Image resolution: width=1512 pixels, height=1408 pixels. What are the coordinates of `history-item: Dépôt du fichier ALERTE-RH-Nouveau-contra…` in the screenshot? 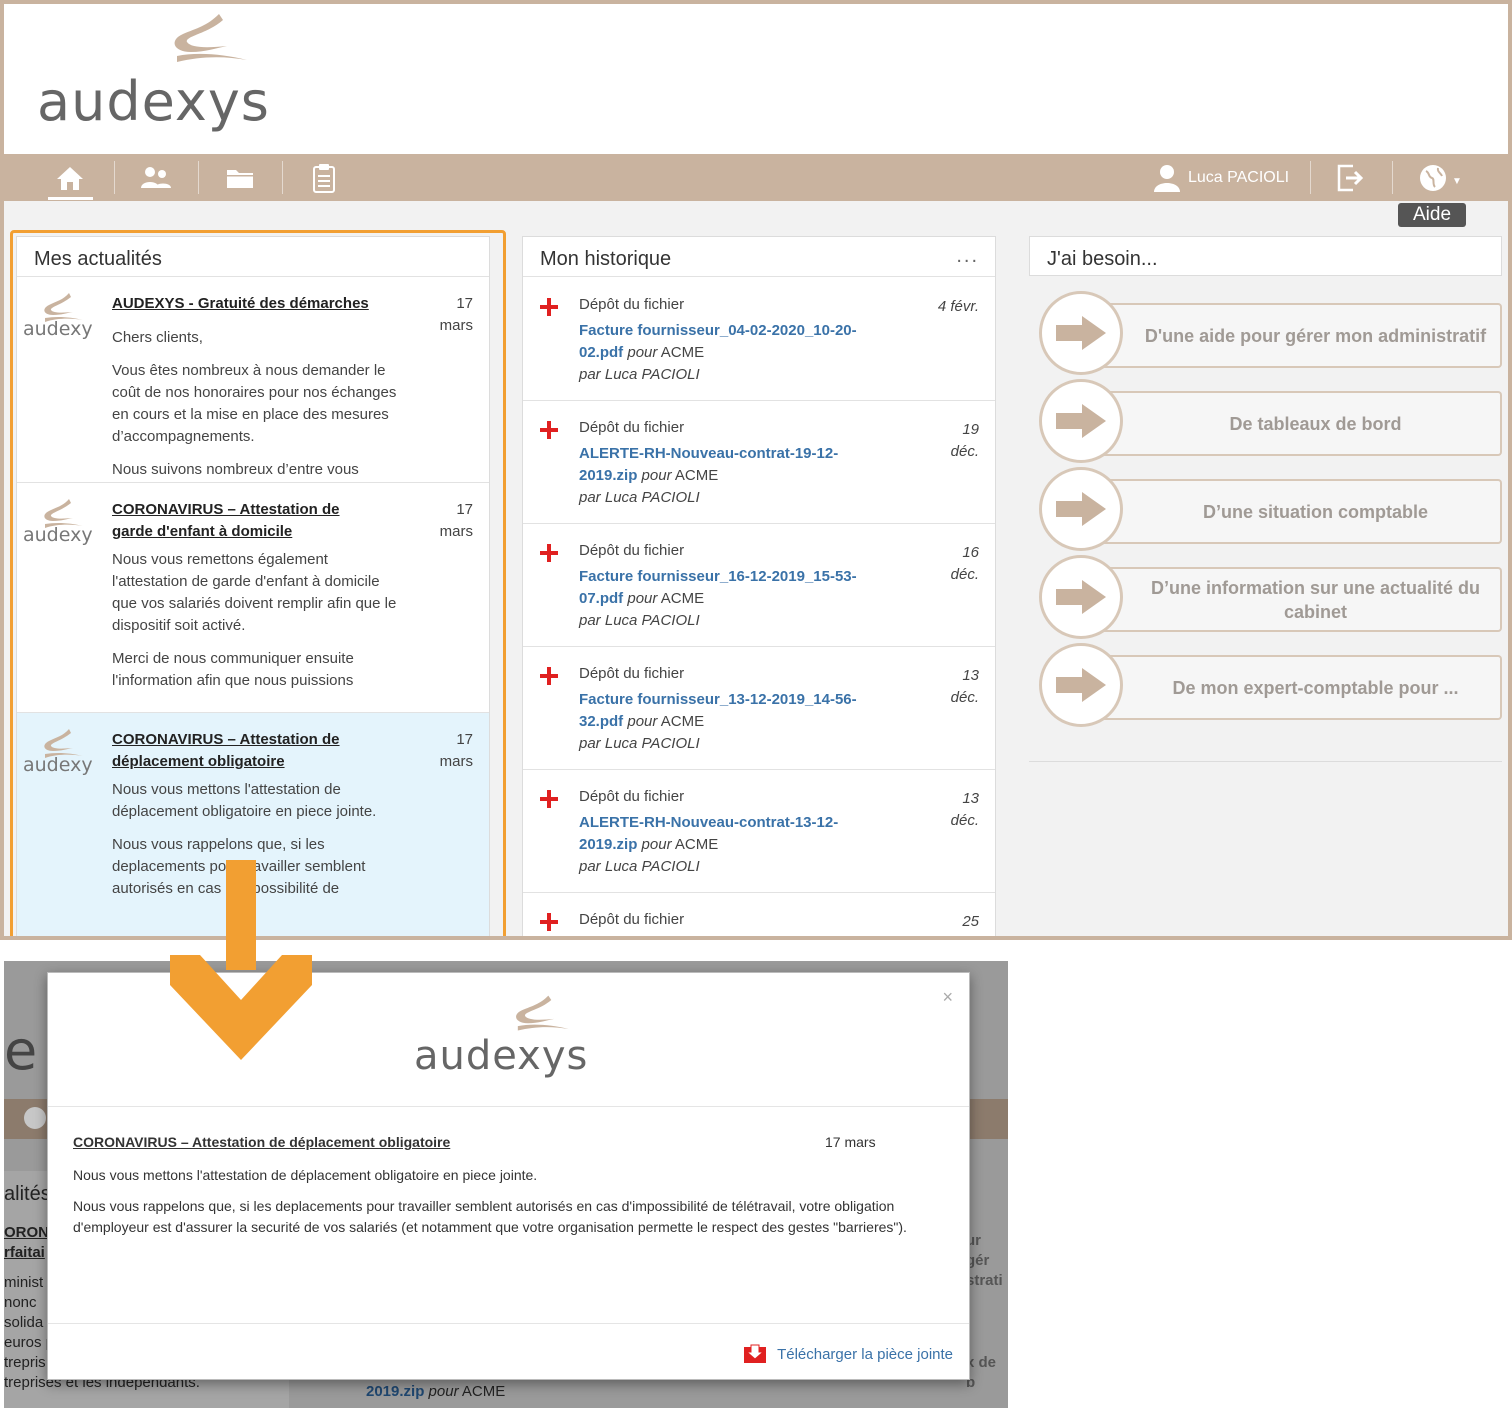 It's located at (759, 462).